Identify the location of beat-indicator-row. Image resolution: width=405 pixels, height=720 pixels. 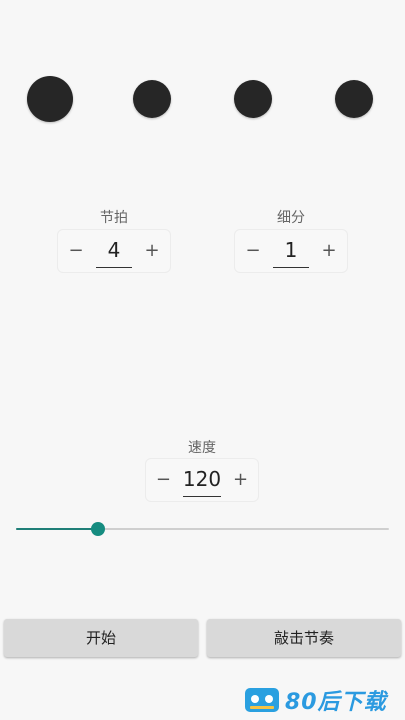
(202, 99).